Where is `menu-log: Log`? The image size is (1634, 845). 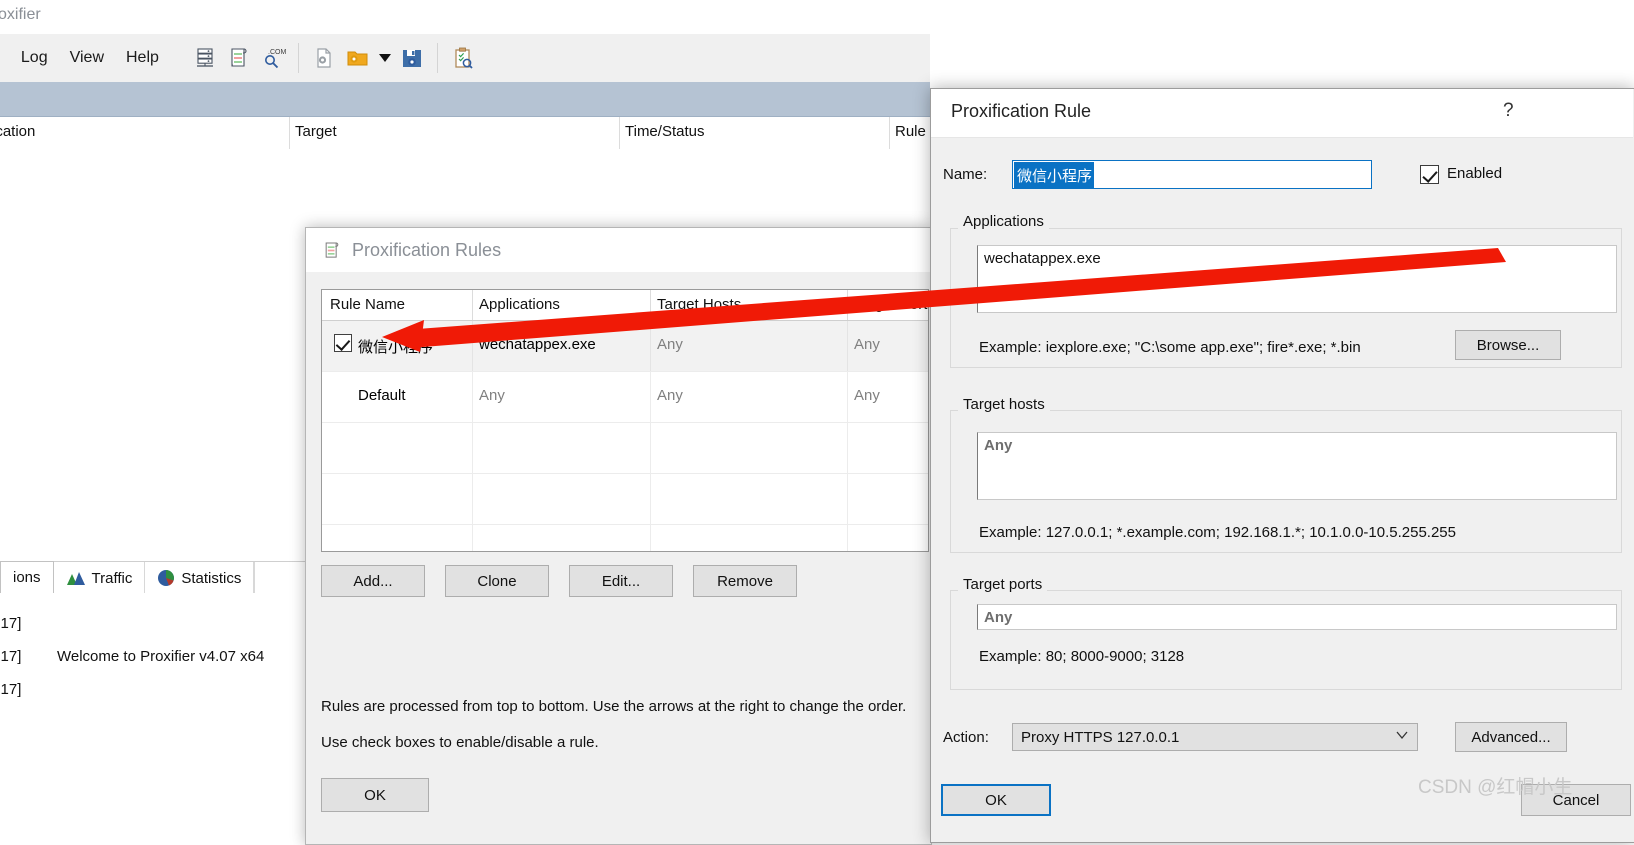 menu-log: Log is located at coordinates (34, 58).